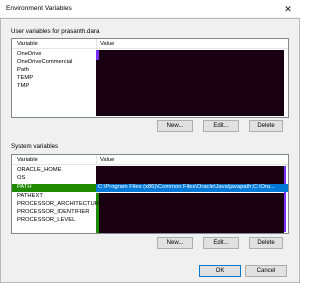 The image size is (320, 283). I want to click on user-col-value: Value, so click(107, 44).